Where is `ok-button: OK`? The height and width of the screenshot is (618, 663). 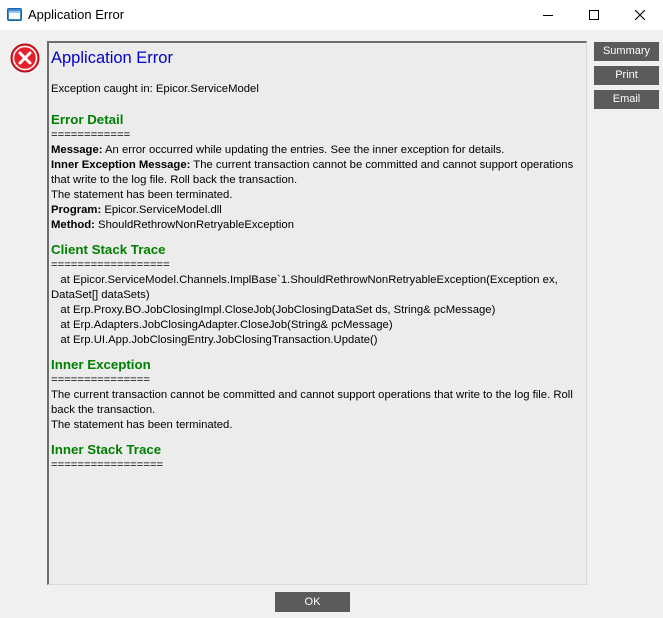 ok-button: OK is located at coordinates (312, 602).